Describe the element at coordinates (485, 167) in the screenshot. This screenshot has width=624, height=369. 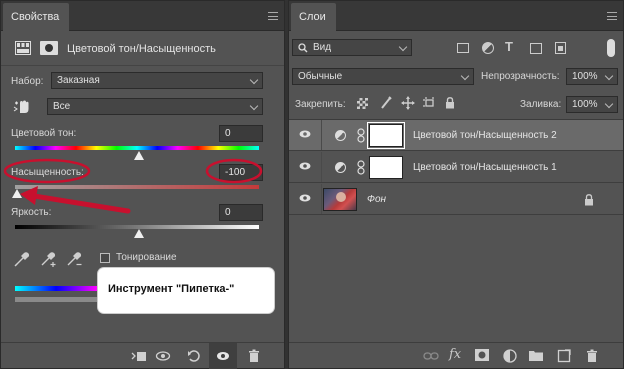
I see `layer-name: Цветовой тон/Насыщенность 1` at that location.